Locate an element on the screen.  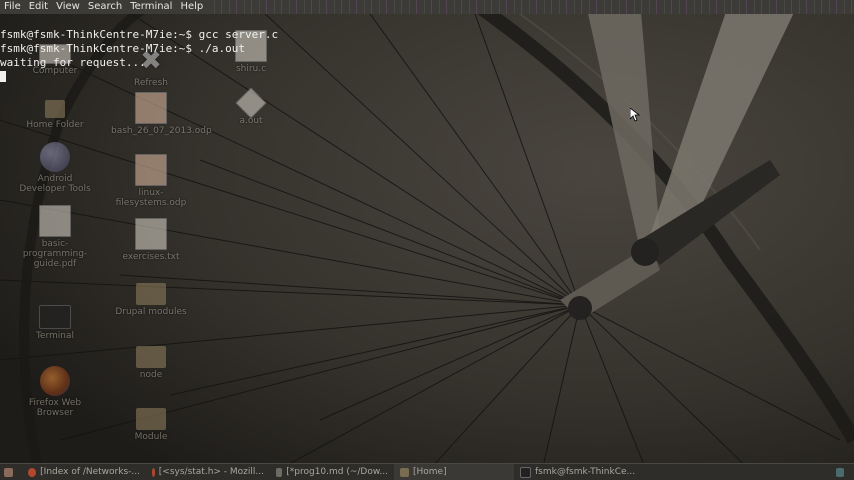
desktop-icon-label: linux-filesystems.odp is located at coordinates (151, 198).